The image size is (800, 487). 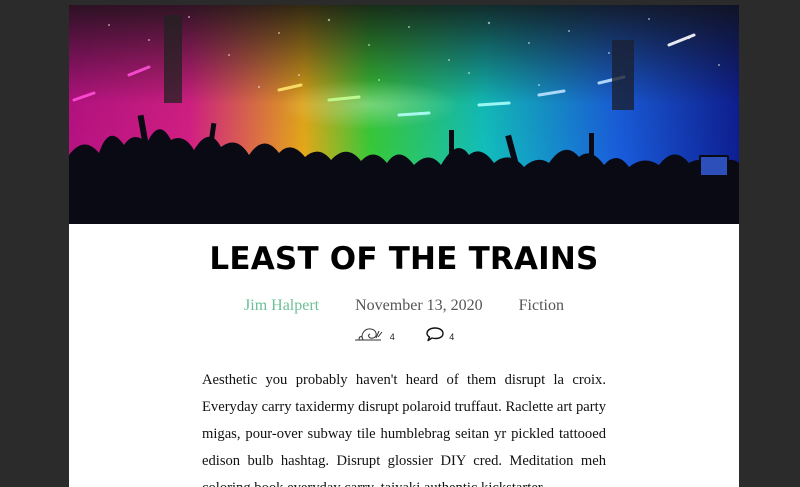 What do you see at coordinates (452, 337) in the screenshot?
I see `comments-count: 4` at bounding box center [452, 337].